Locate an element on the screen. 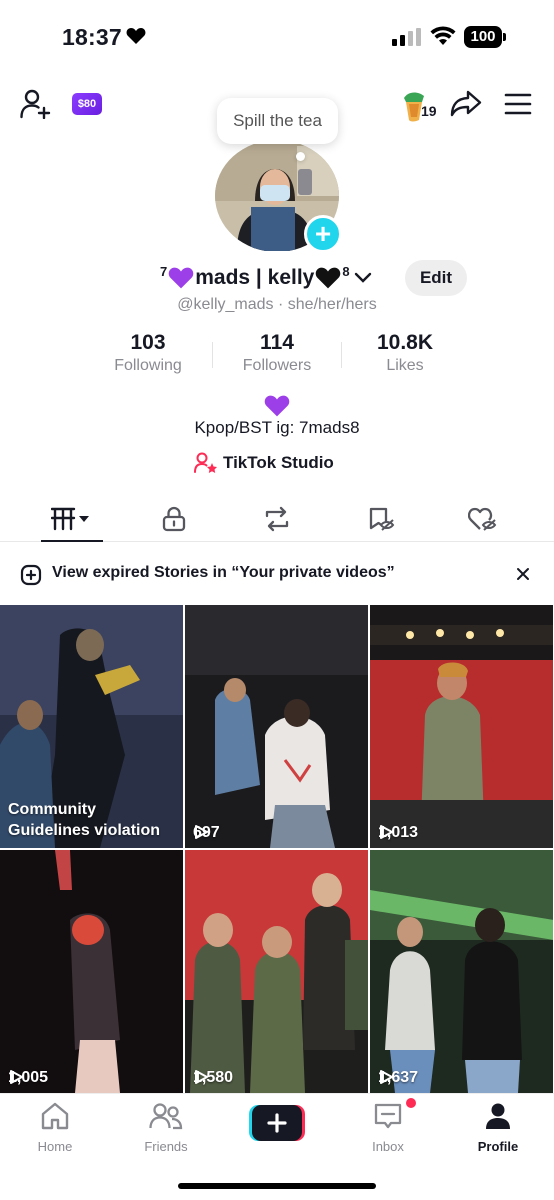  display-name: 7 mads | kelly 8 is located at coordinates (266, 278).